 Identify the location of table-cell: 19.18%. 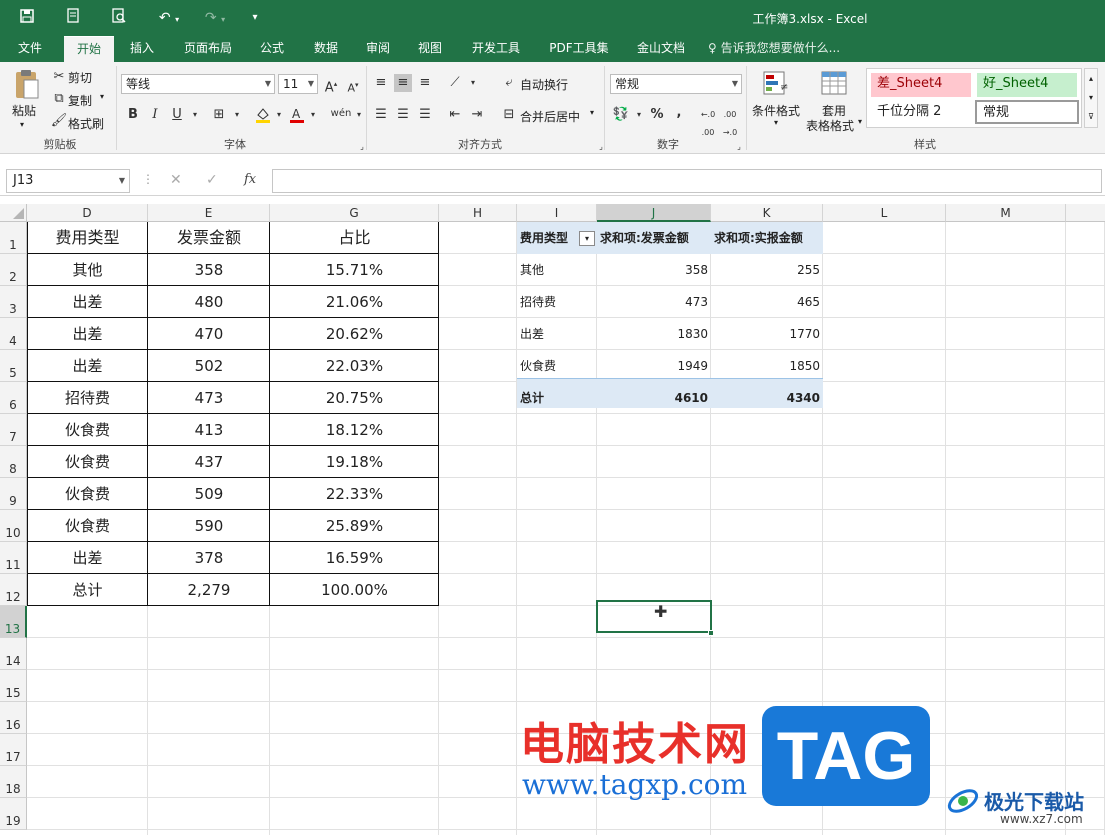
(354, 462).